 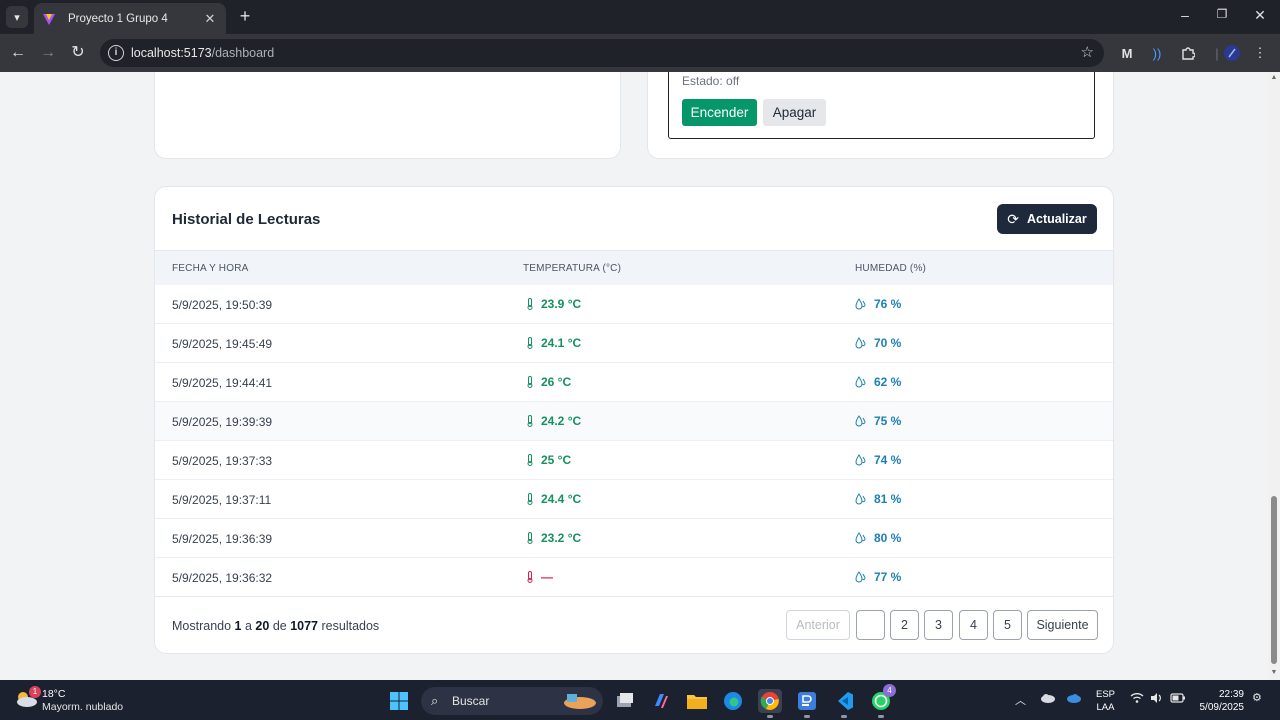 I want to click on vscode-icon, so click(x=844, y=701).